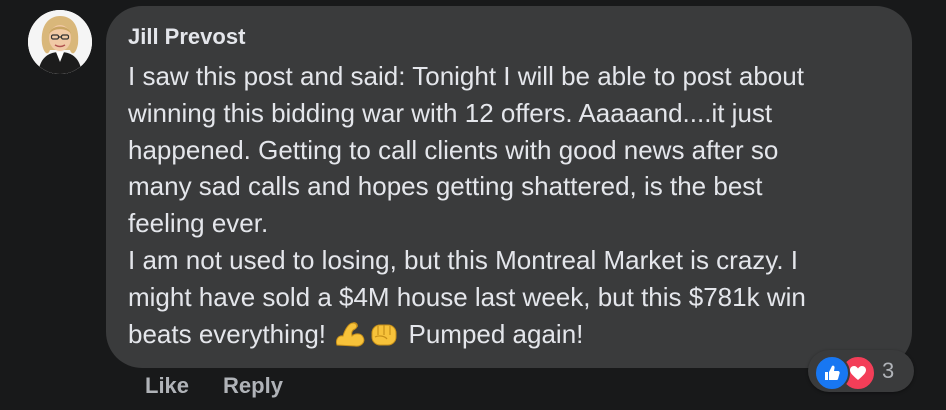 The width and height of the screenshot is (946, 410). I want to click on like-reaction-icon, so click(832, 373).